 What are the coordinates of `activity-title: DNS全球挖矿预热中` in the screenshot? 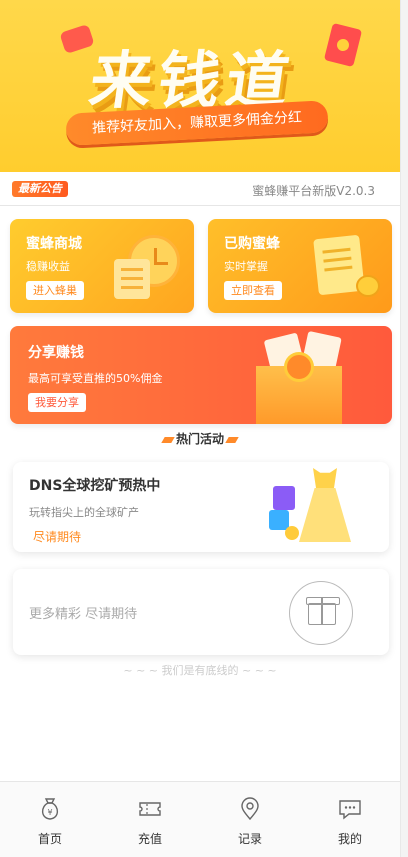 It's located at (95, 486).